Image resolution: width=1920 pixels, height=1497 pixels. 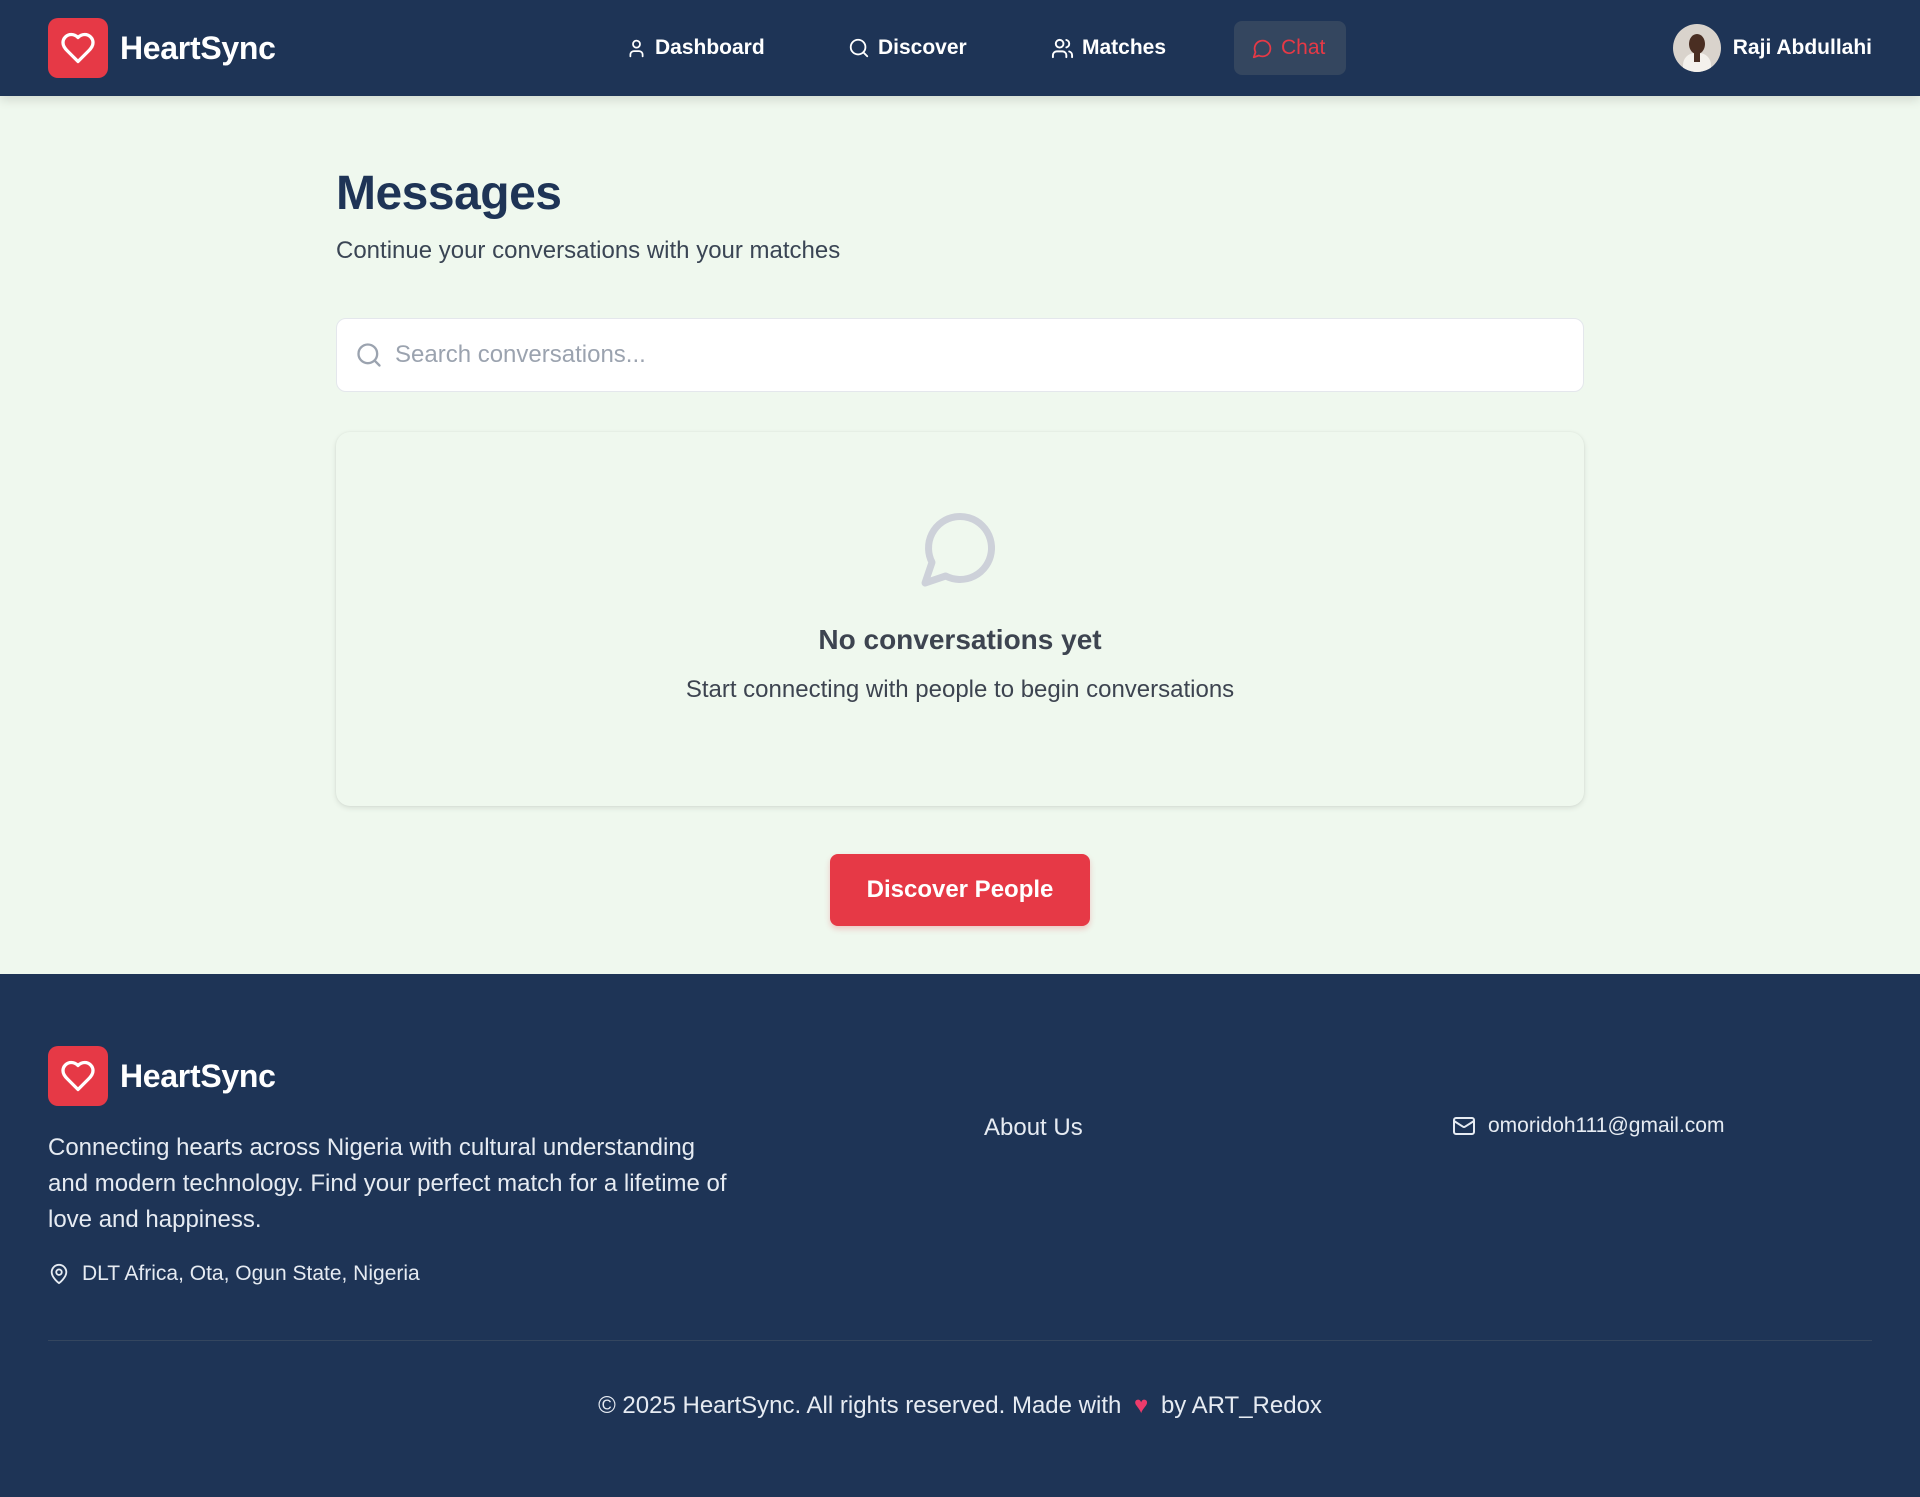 I want to click on nav-matches-label: Matches, so click(x=1124, y=47).